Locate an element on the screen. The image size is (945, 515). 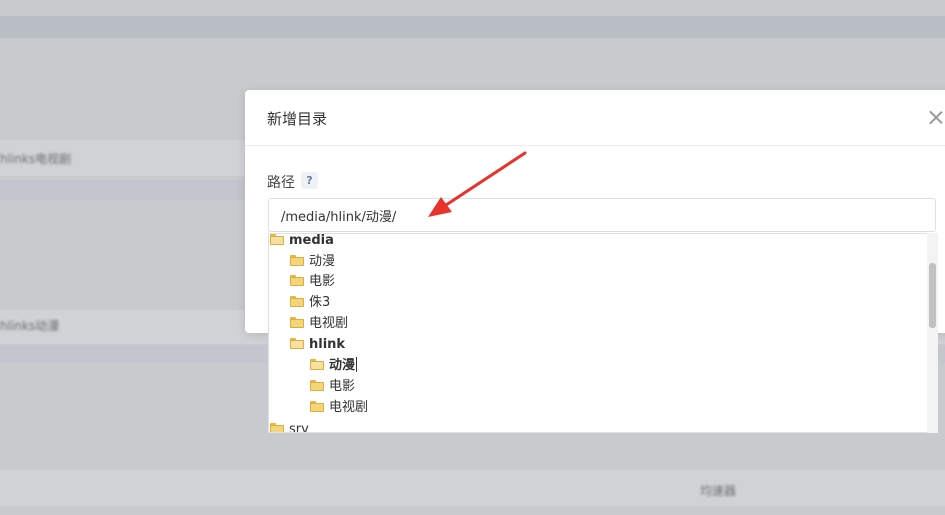
tree-item-hlink-movies: 电影 is located at coordinates (332, 387).